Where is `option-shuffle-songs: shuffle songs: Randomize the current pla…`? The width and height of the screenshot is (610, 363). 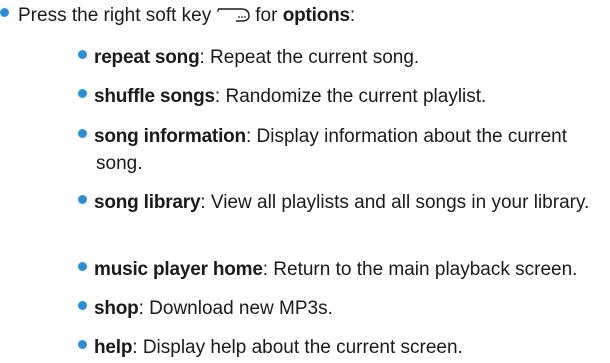 option-shuffle-songs: shuffle songs: Randomize the current pla… is located at coordinates (342, 96).